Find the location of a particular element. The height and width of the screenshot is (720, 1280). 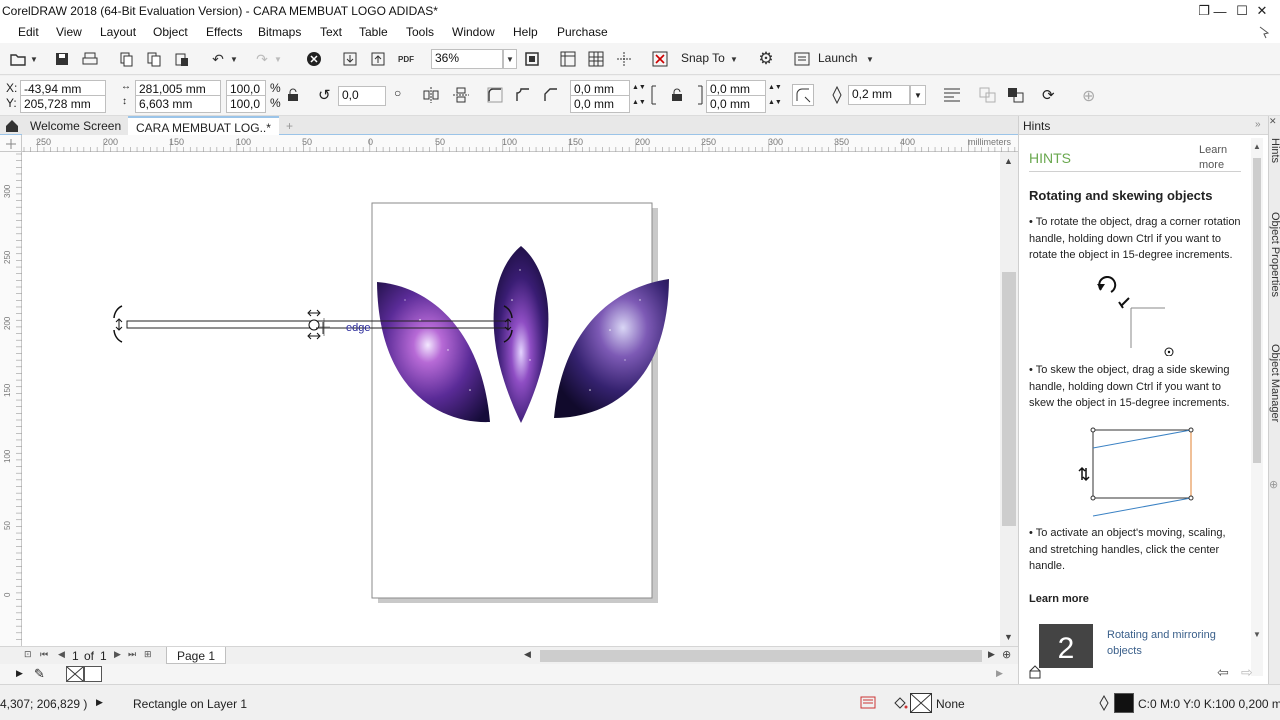

copy-button is located at coordinates (154, 59).